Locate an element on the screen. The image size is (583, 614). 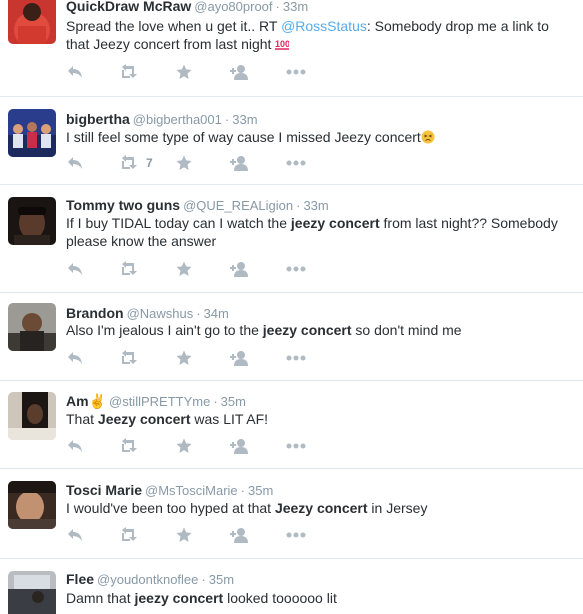
user-handle: @MsTosciMarie is located at coordinates (191, 490).